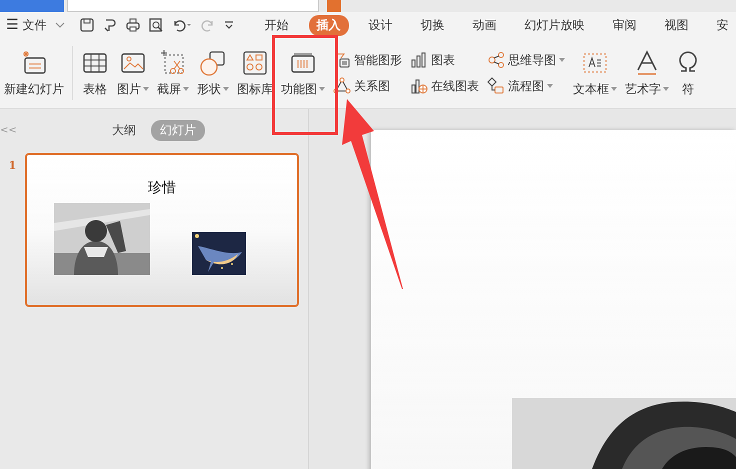  I want to click on relation-button: 关系图, so click(367, 86).